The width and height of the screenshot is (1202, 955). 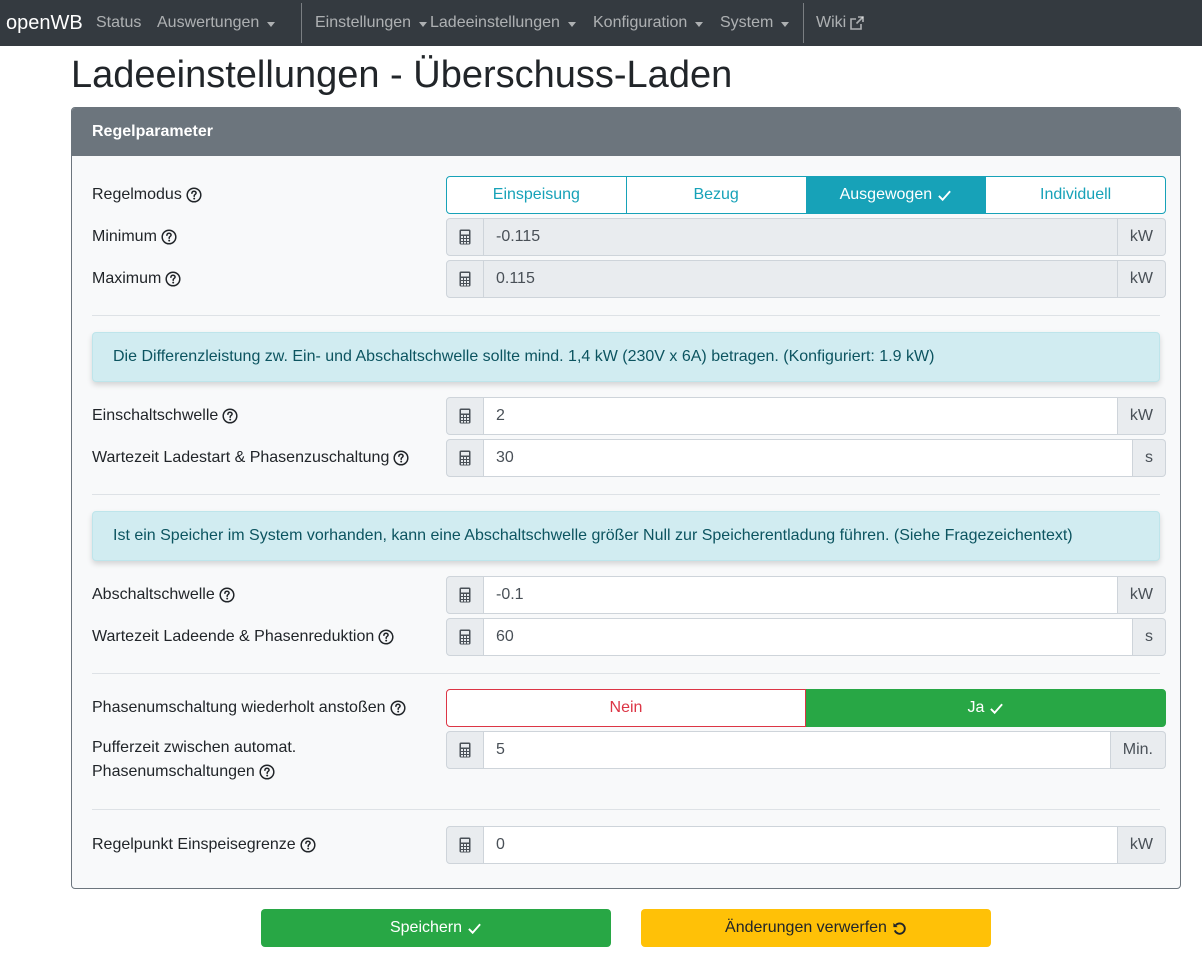 What do you see at coordinates (801, 237) in the screenshot?
I see `minimum-input` at bounding box center [801, 237].